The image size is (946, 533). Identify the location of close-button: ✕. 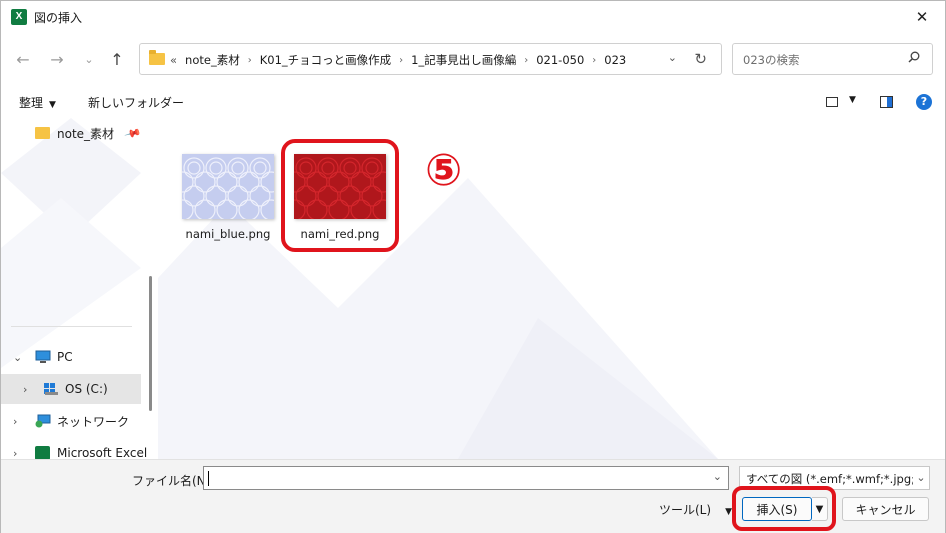
(922, 17).